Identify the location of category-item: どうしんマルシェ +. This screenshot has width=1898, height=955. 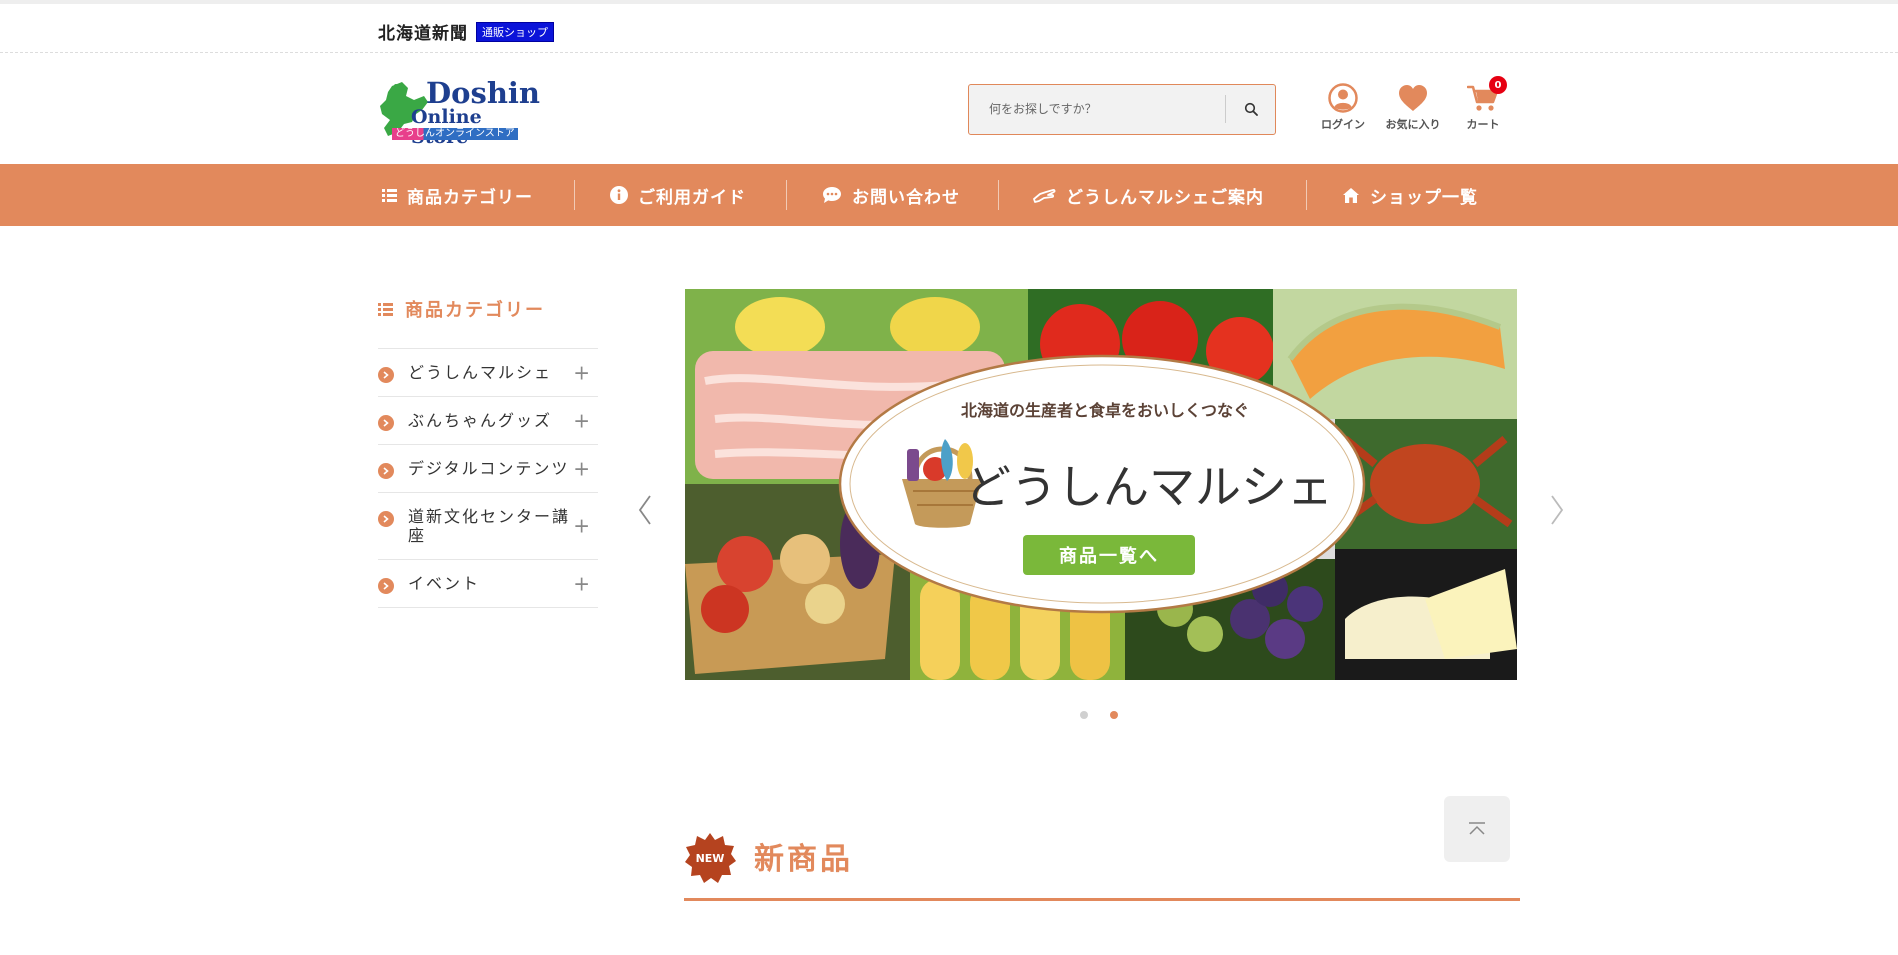
(488, 373).